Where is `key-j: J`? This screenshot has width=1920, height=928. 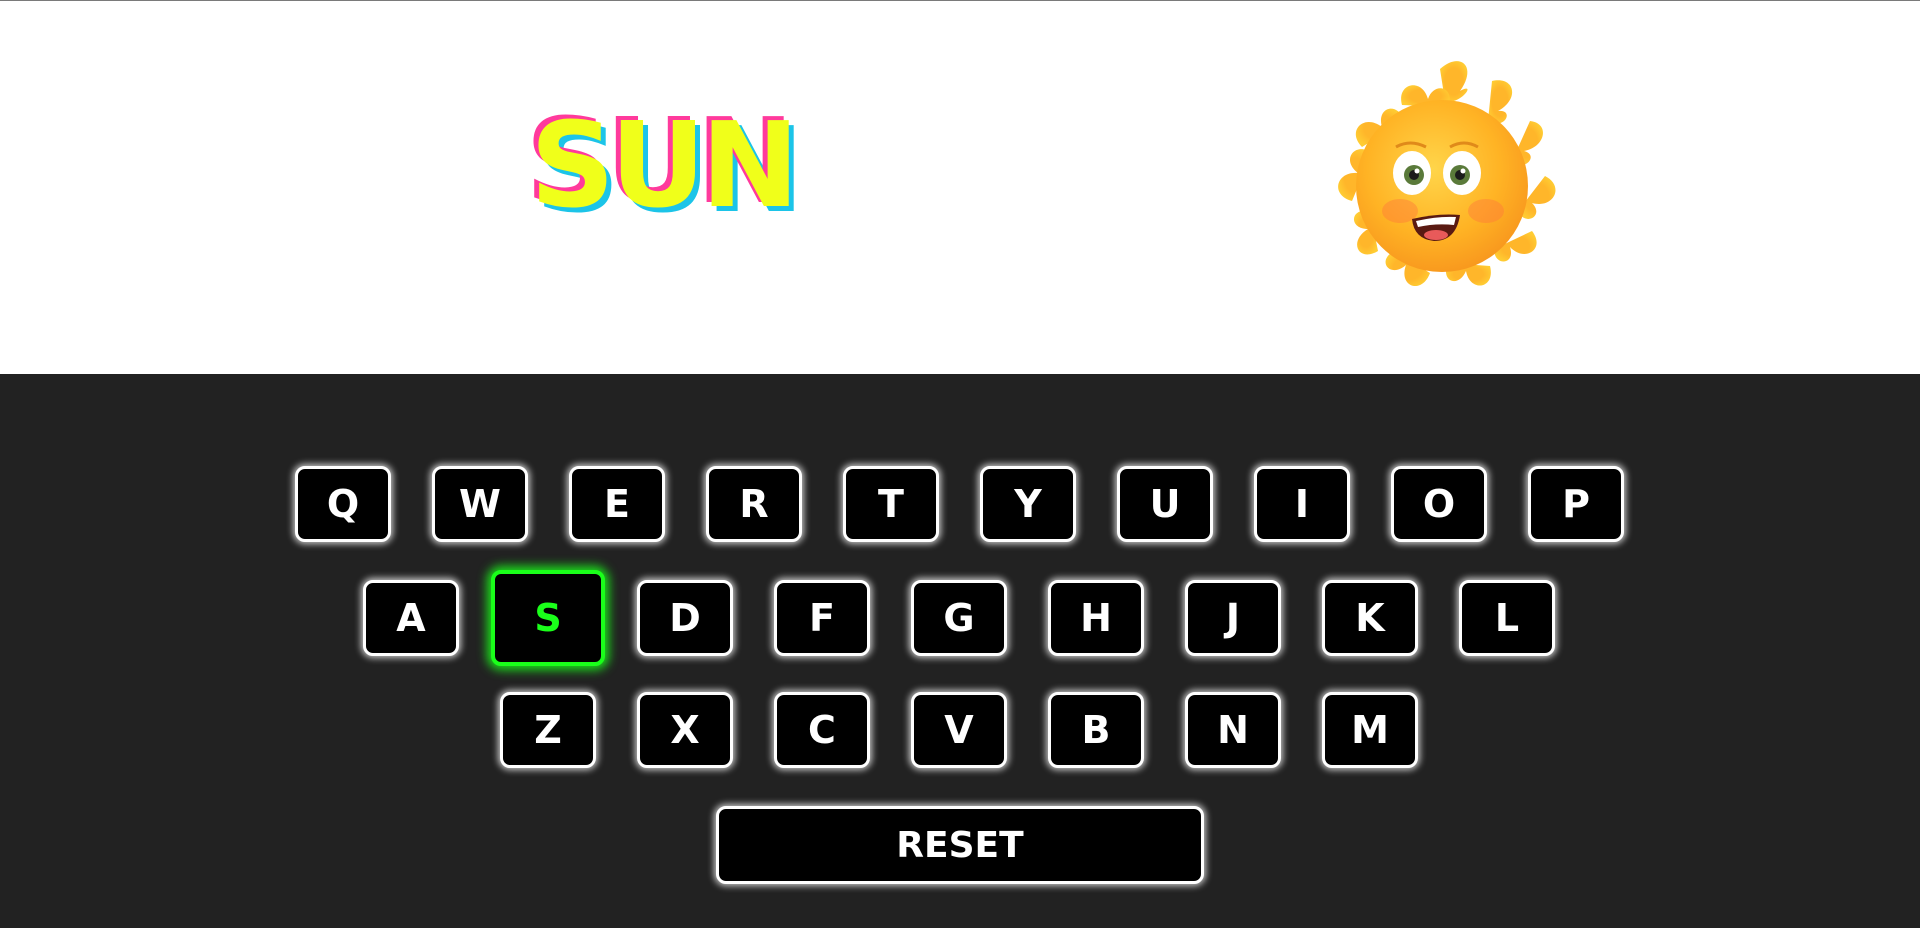 key-j: J is located at coordinates (1233, 618).